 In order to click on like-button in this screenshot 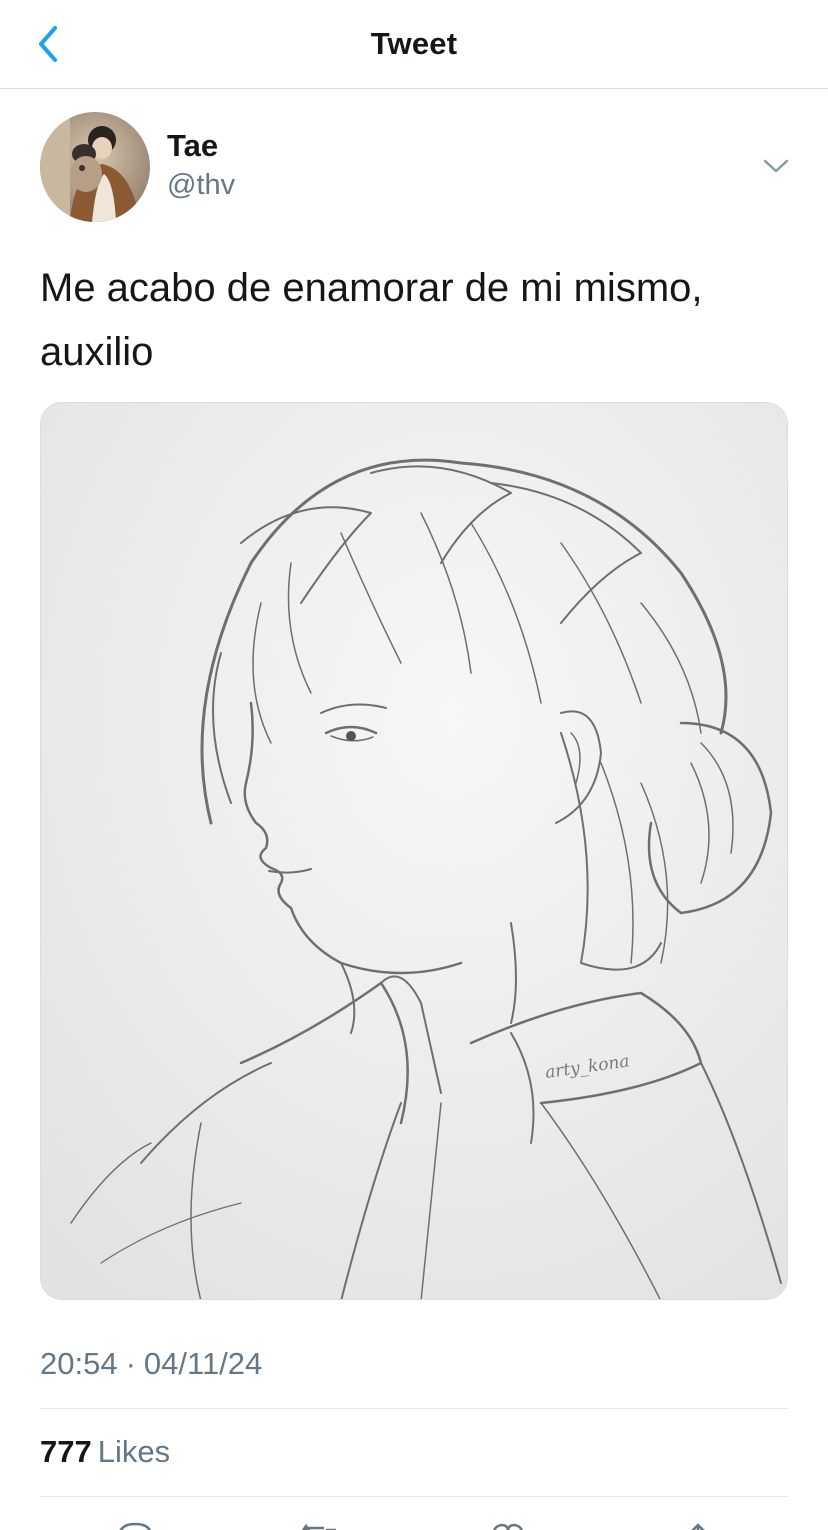, I will do `click(508, 1522)`.